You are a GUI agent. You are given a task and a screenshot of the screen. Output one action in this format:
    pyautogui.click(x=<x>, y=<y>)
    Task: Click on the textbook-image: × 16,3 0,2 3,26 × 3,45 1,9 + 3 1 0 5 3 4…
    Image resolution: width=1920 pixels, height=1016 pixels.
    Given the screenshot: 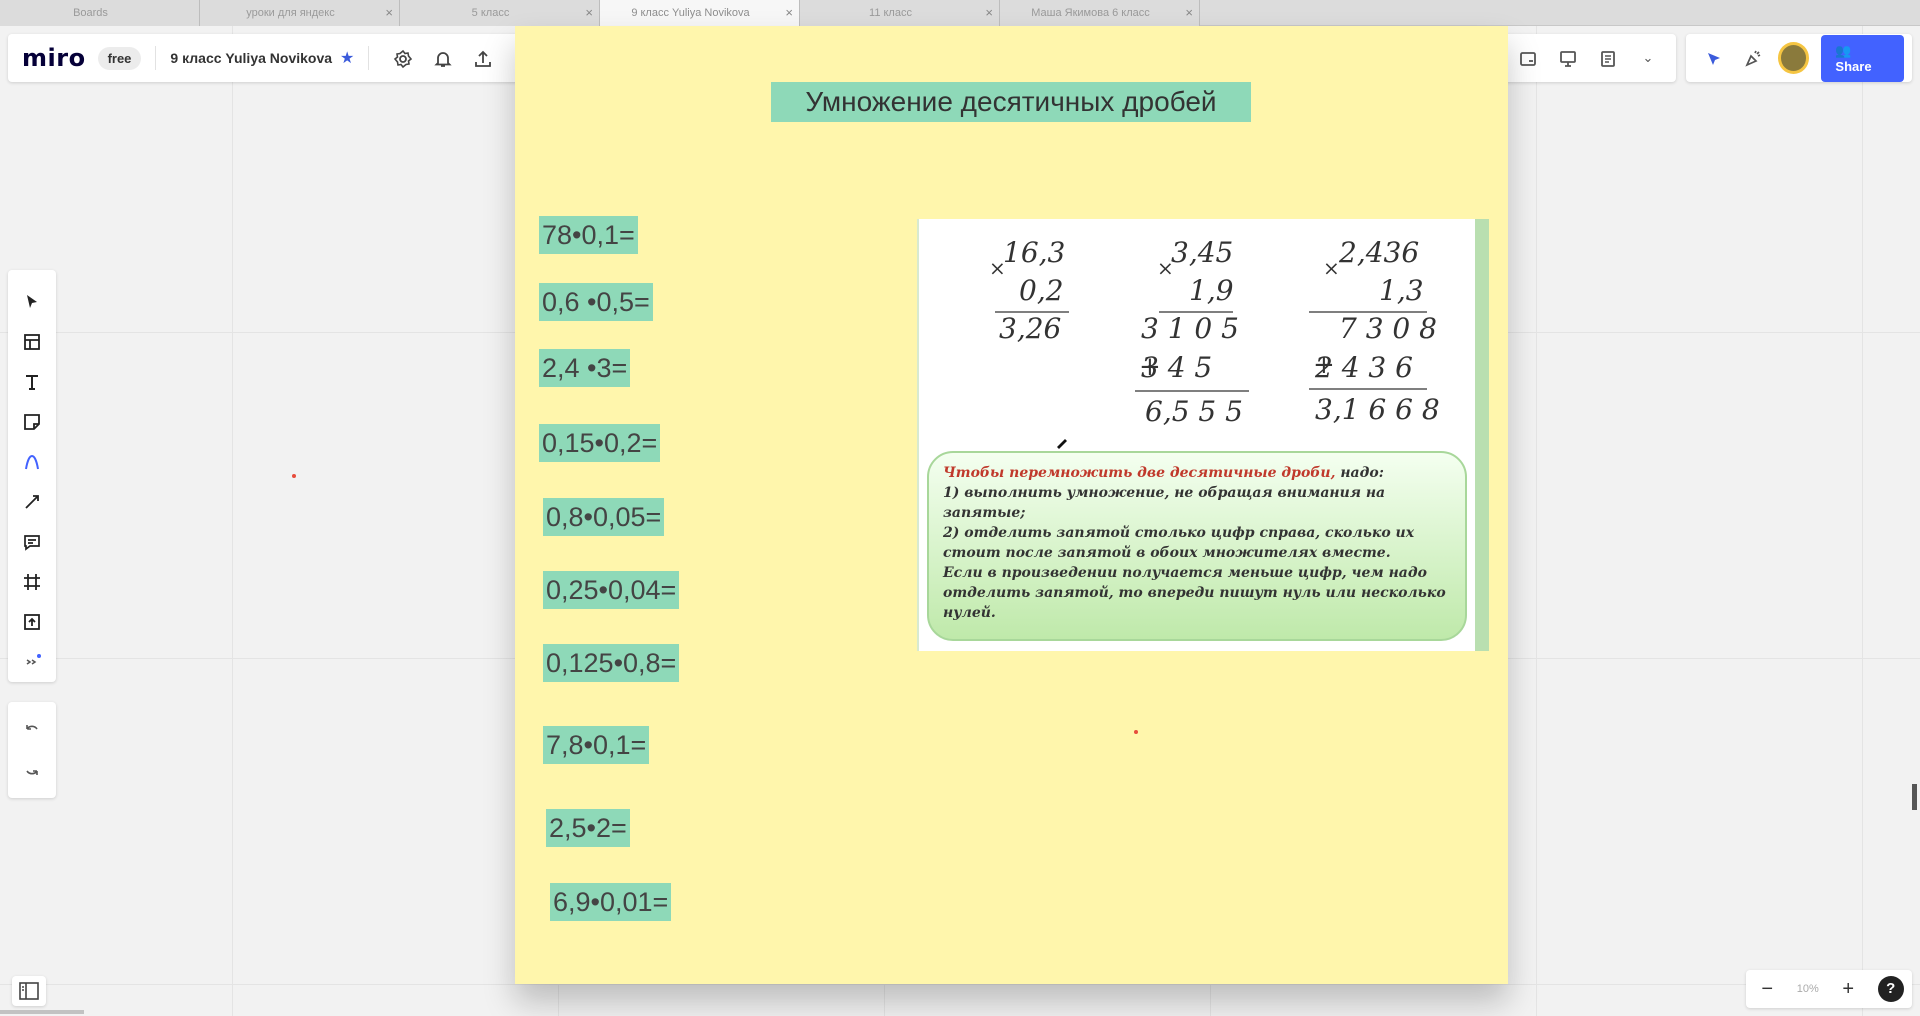 What is the action you would take?
    pyautogui.click(x=1203, y=435)
    